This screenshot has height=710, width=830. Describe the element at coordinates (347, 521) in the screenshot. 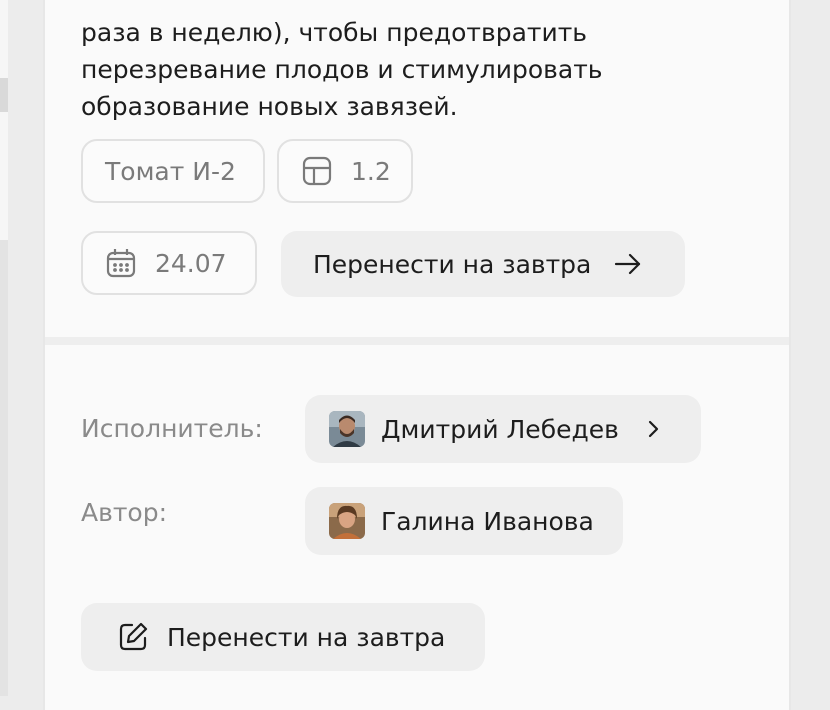

I see `author-avatar` at that location.